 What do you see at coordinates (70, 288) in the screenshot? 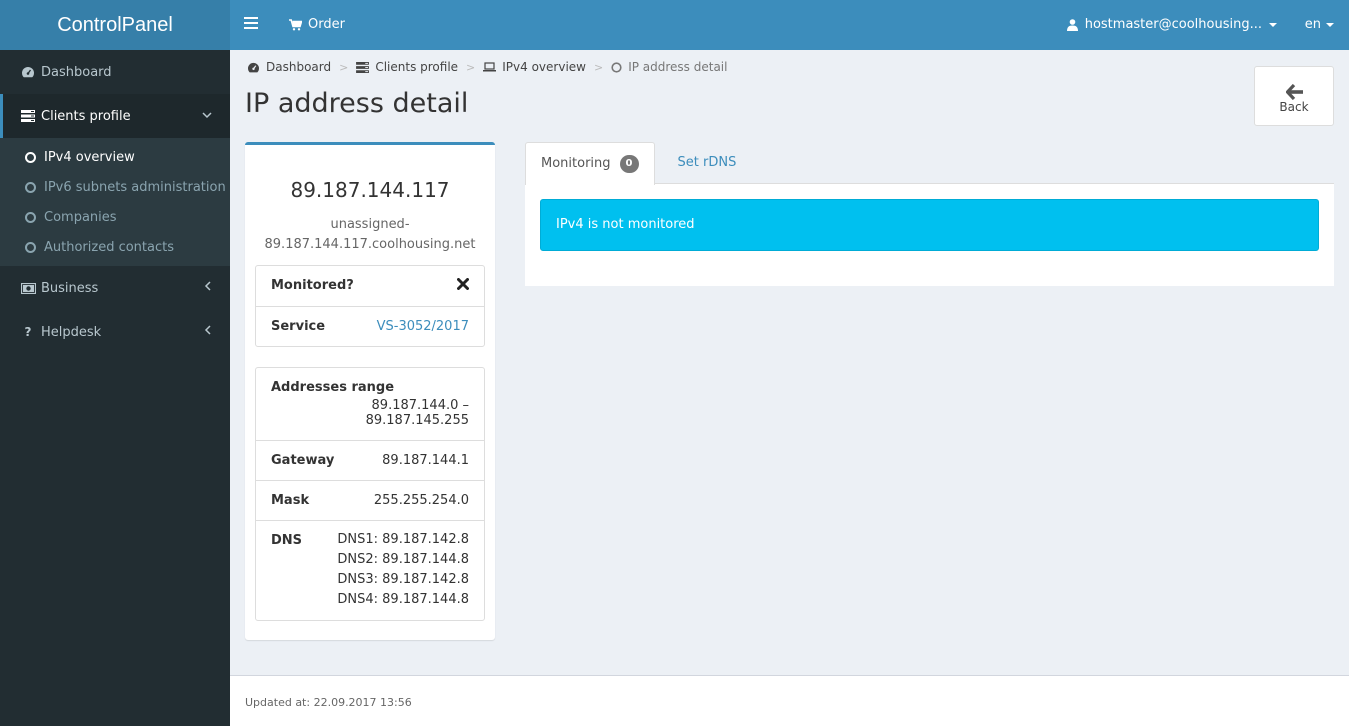
I see `sidebar-item-label: Business` at bounding box center [70, 288].